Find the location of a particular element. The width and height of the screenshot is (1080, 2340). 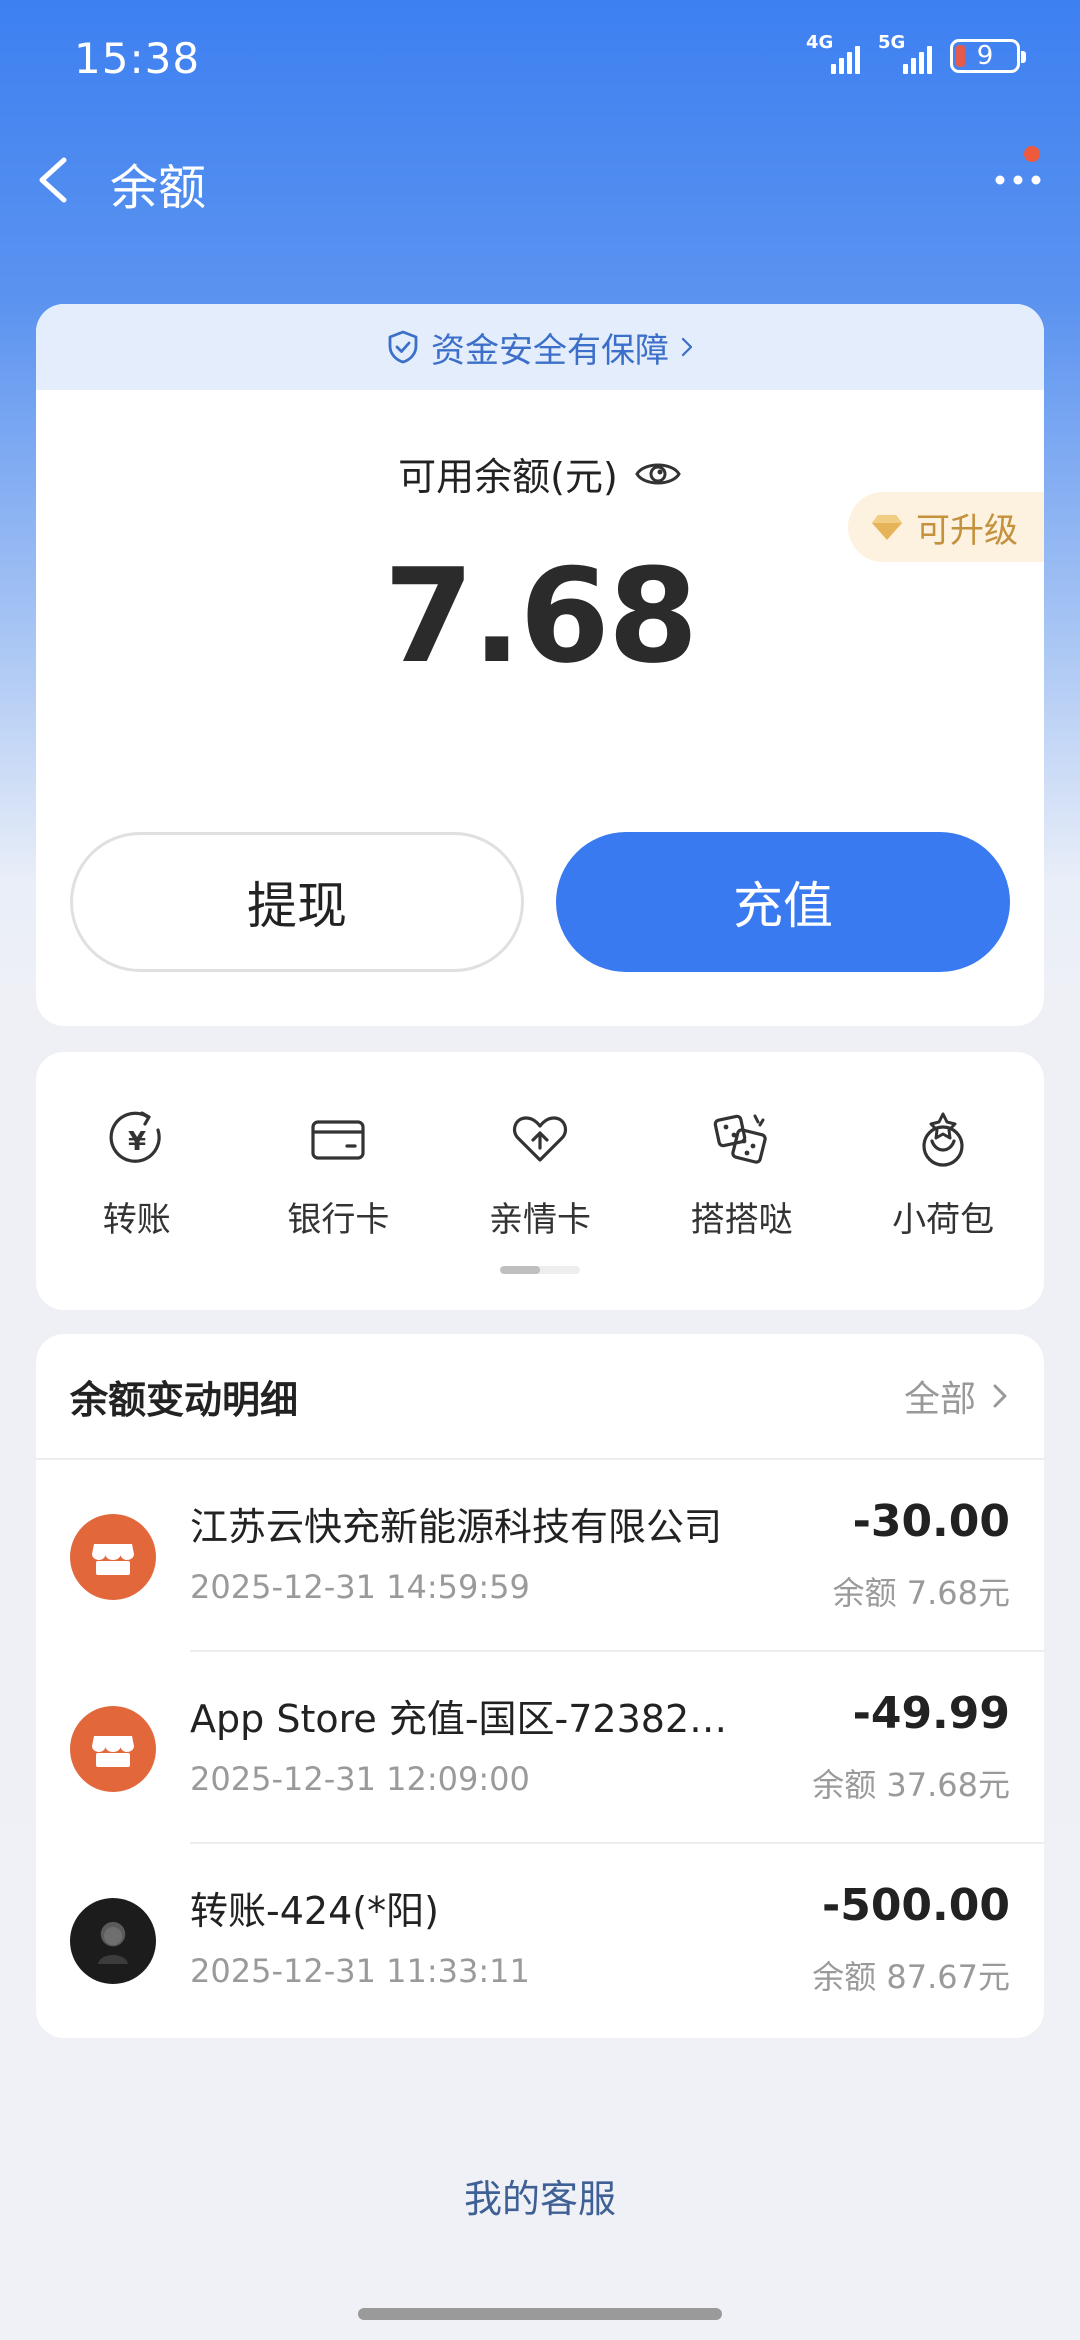

transaction-balance: 余额 7.68元 is located at coordinates (921, 1593).